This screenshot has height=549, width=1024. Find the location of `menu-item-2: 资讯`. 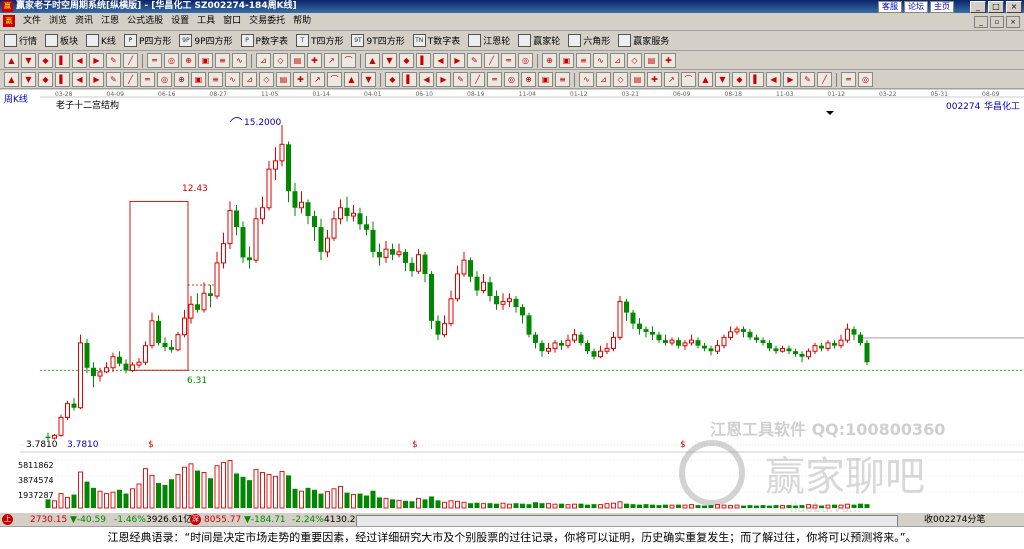

menu-item-2: 资讯 is located at coordinates (84, 21).